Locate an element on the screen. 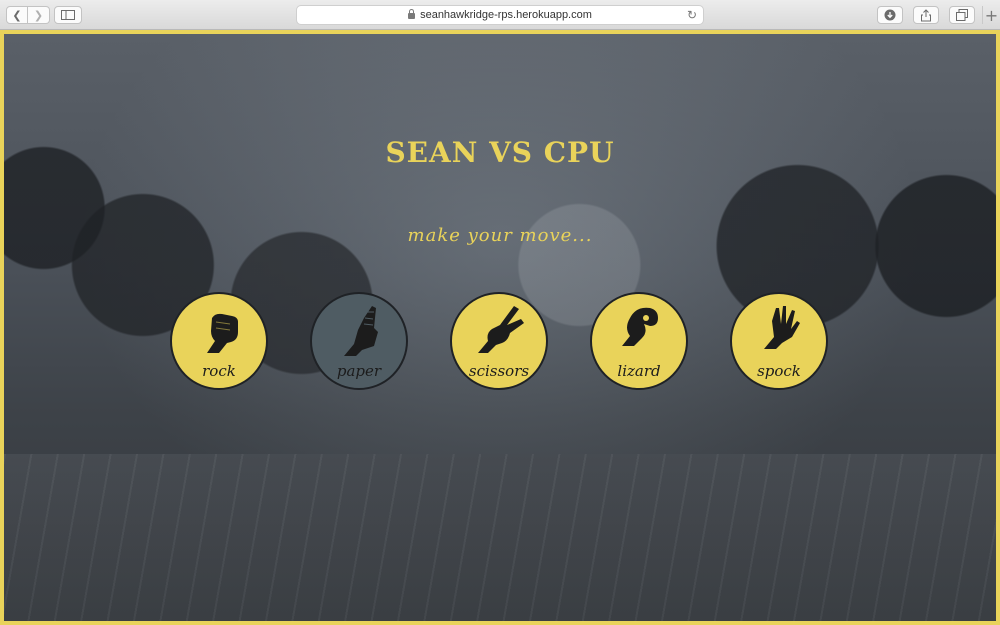 Image resolution: width=1000 pixels, height=625 pixels. paper-hand-icon is located at coordinates (361, 331).